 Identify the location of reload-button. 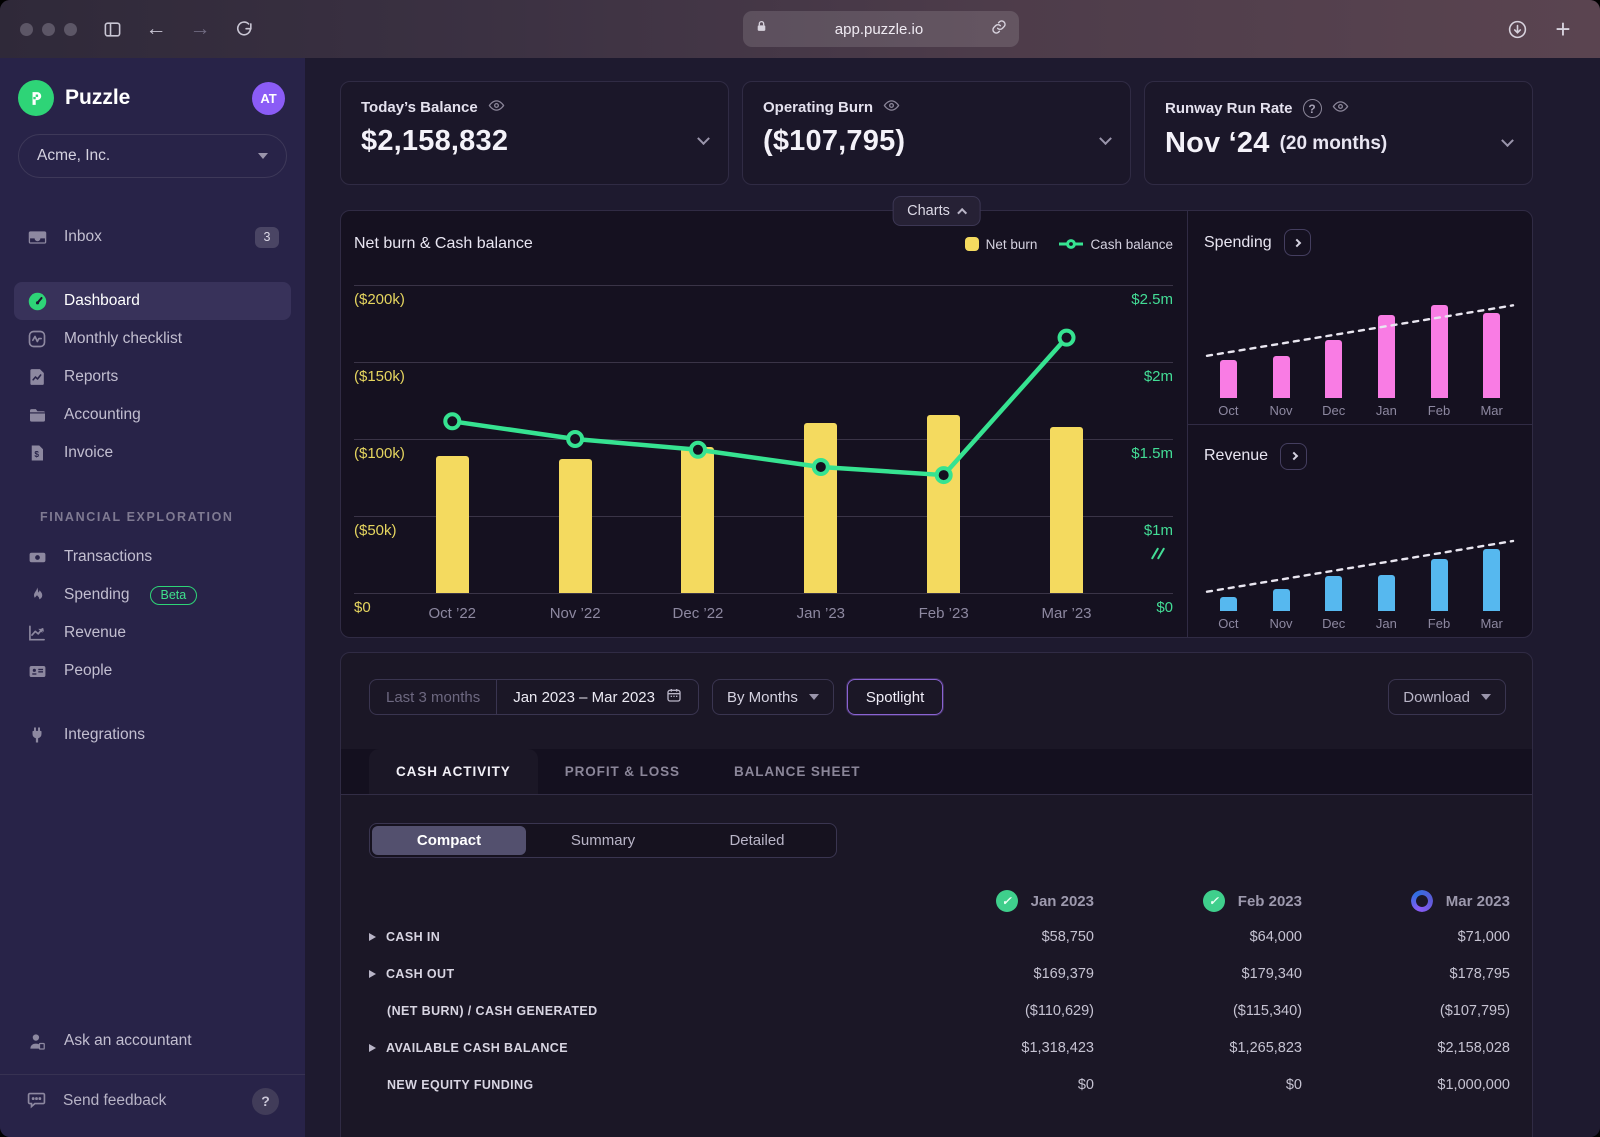
(244, 29).